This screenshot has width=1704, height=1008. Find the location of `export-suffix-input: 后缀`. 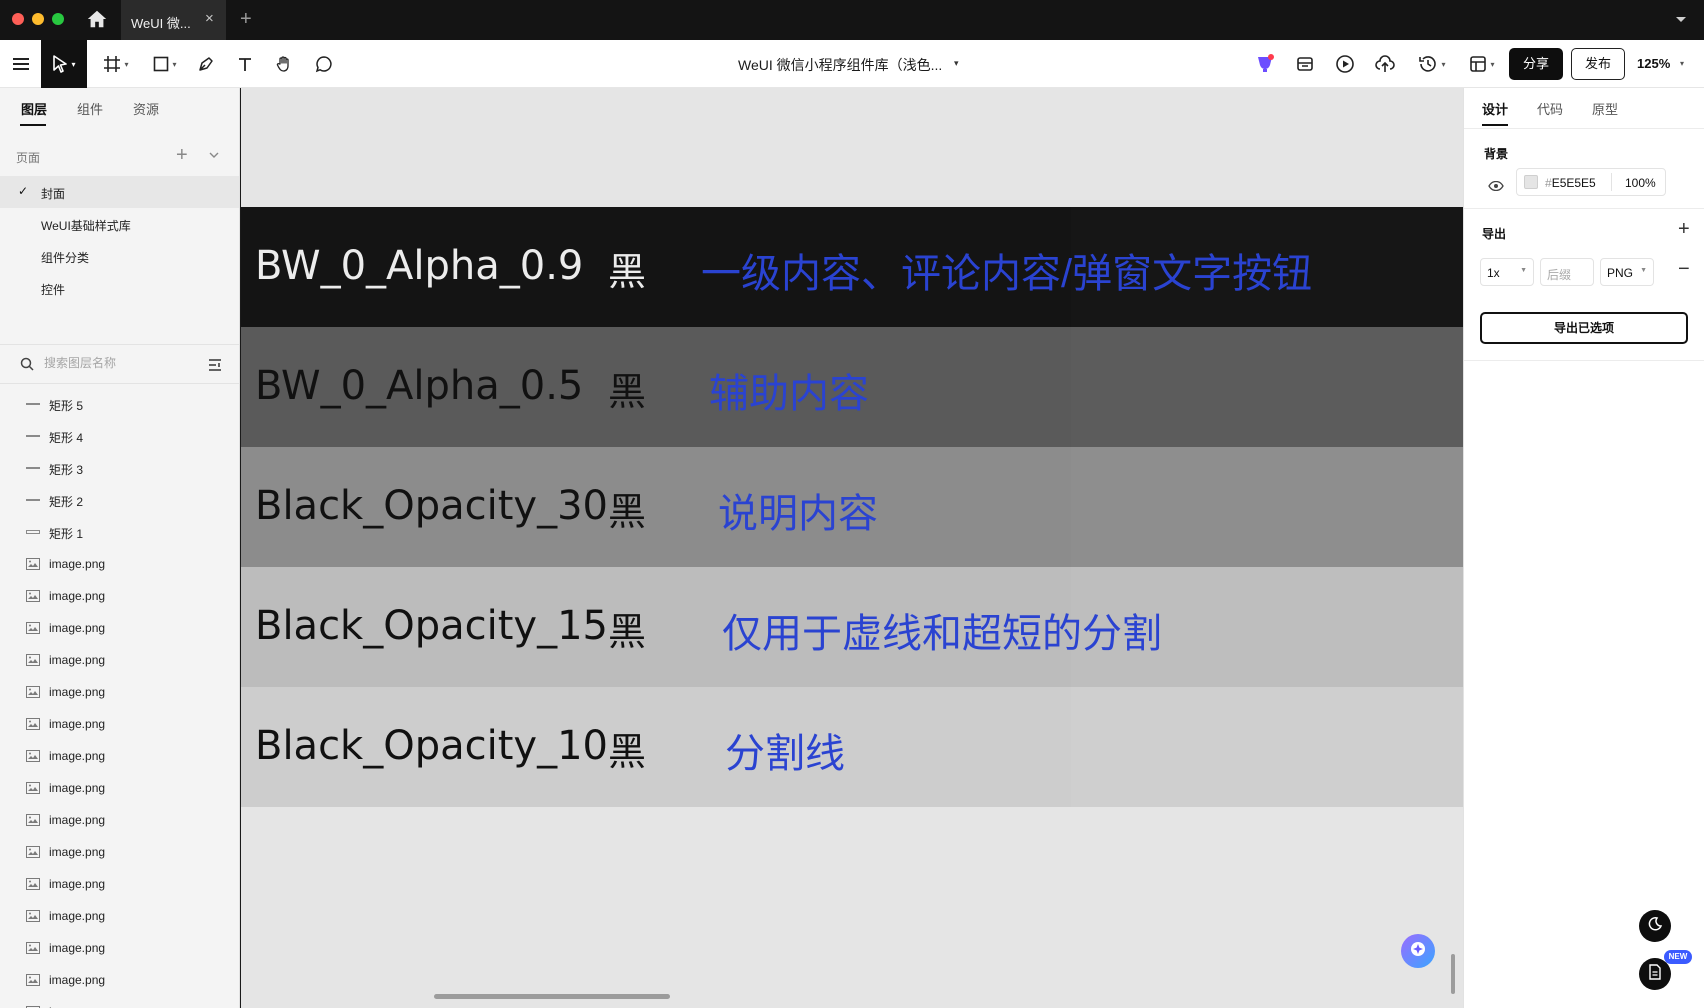

export-suffix-input: 后缀 is located at coordinates (1567, 272).